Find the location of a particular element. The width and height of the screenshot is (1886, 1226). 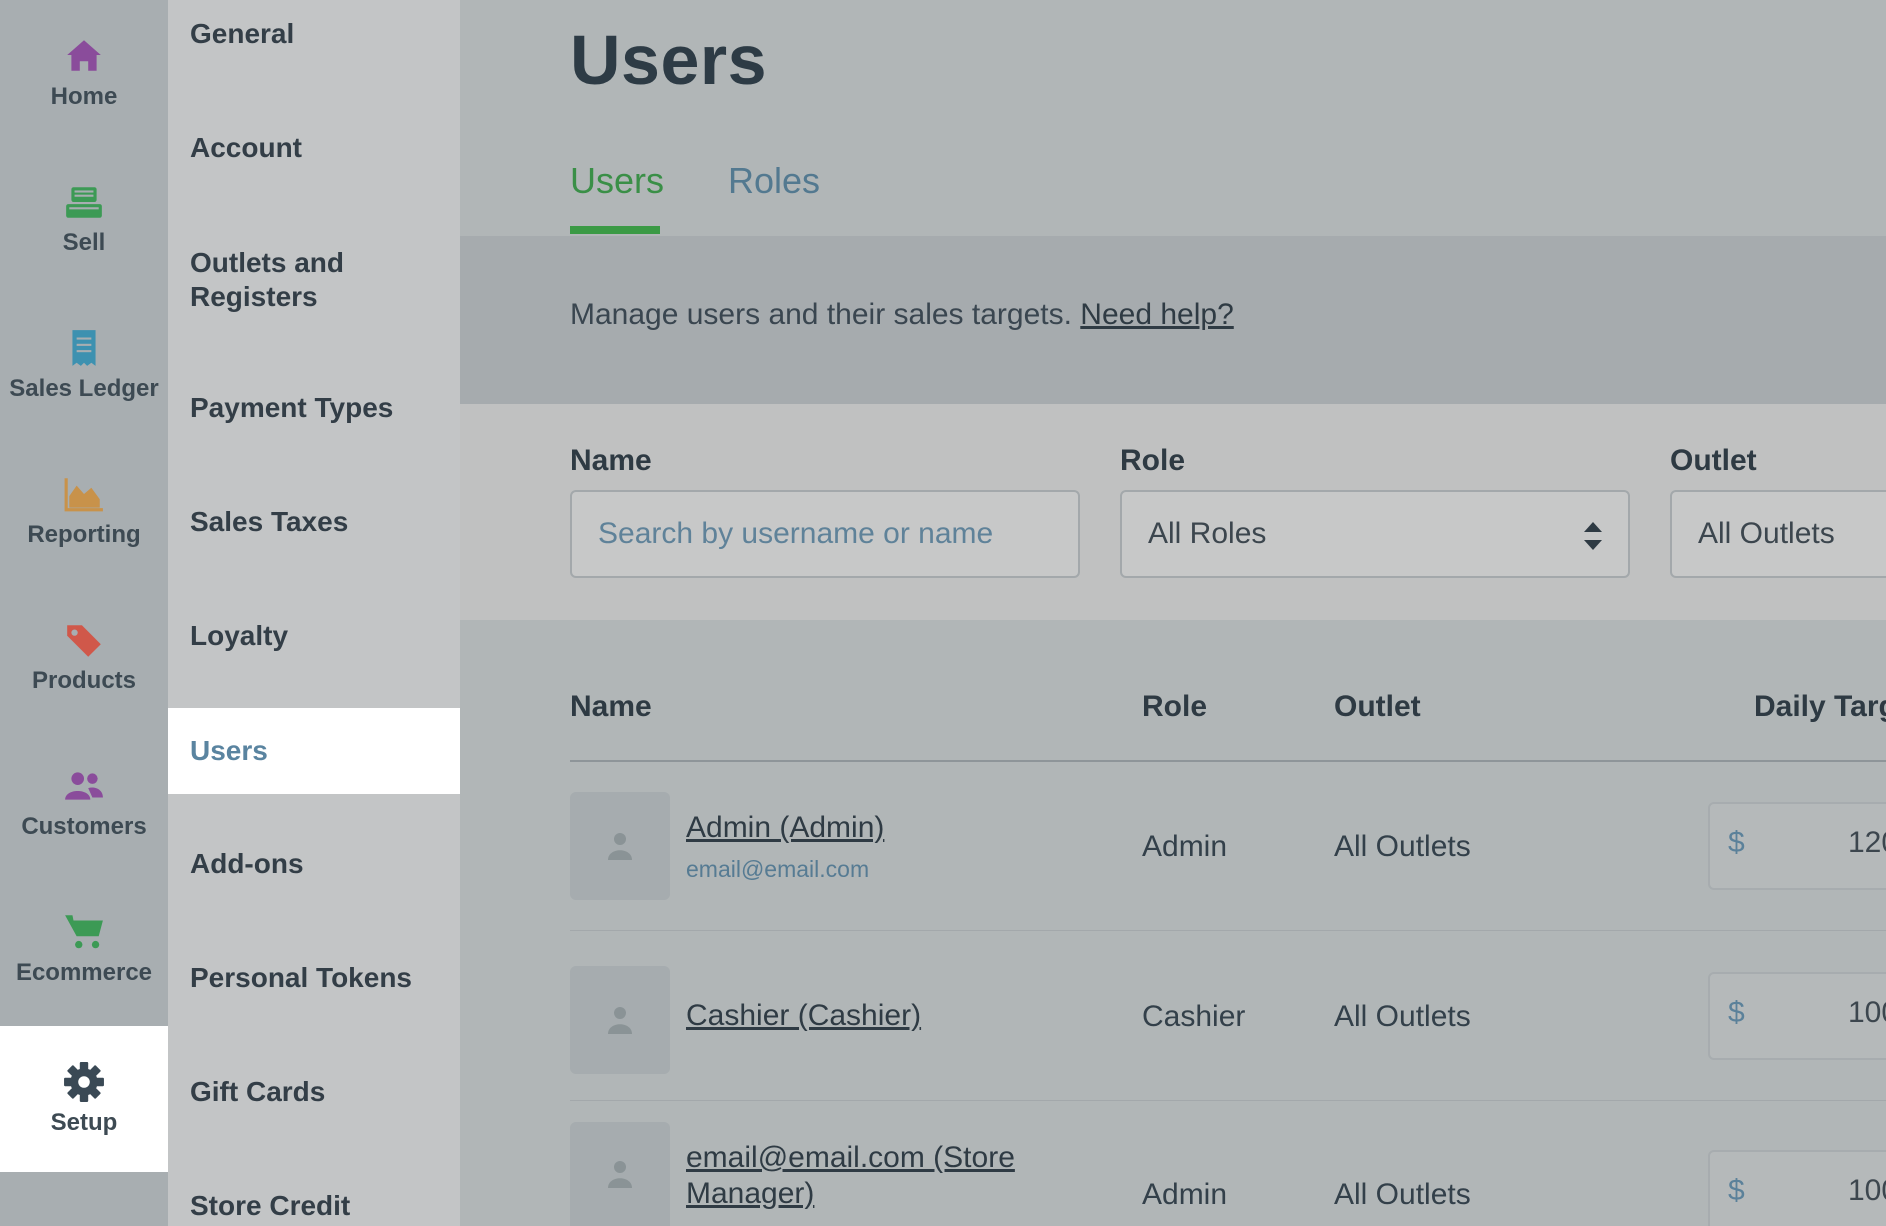

nav-item-home: Home is located at coordinates (84, 73).